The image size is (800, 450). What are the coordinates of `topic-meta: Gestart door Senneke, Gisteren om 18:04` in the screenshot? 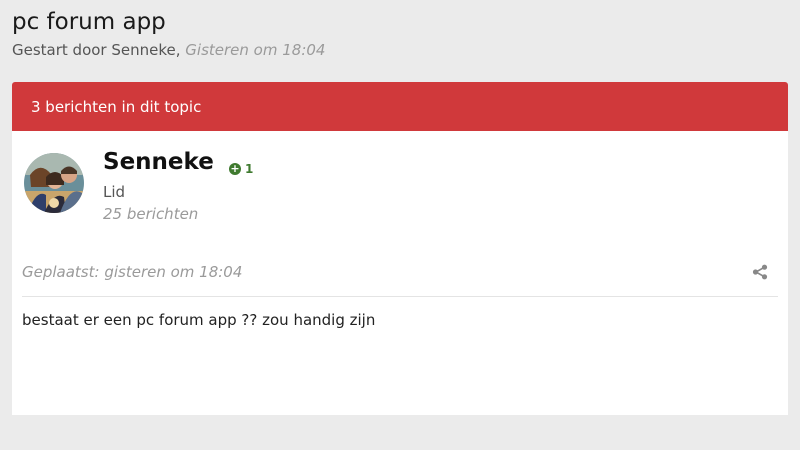 It's located at (168, 50).